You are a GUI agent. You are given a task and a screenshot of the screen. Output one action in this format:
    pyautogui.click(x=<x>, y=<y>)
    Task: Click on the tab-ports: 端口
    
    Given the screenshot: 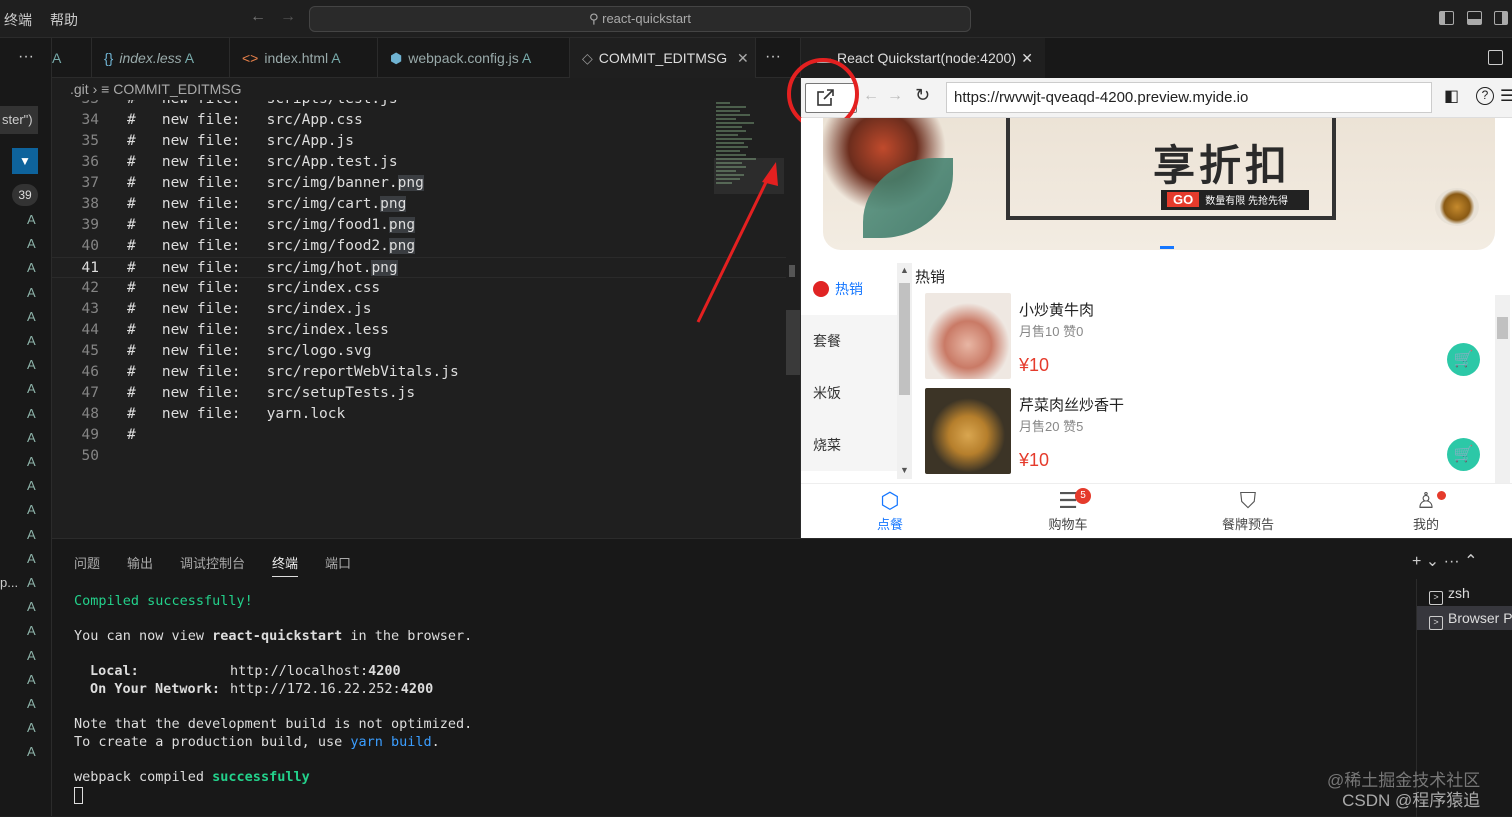 What is the action you would take?
    pyautogui.click(x=338, y=562)
    